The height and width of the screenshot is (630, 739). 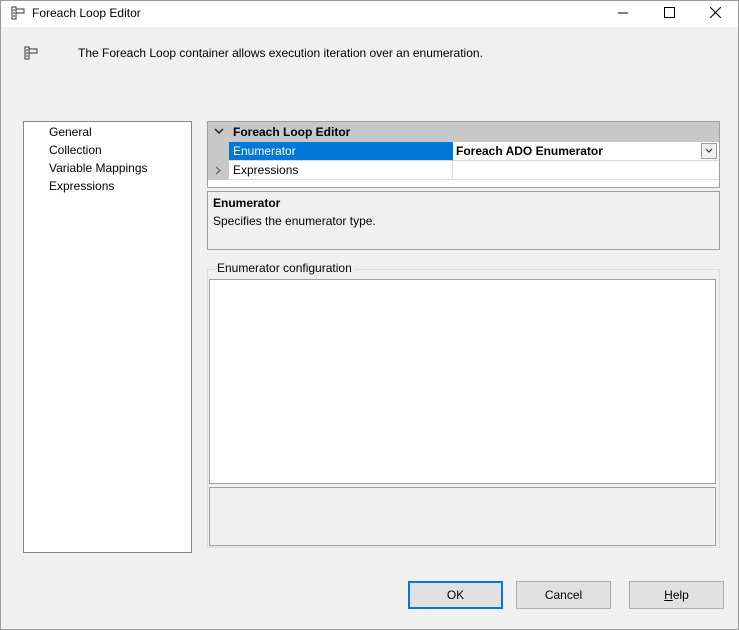 I want to click on property-name: Expressions, so click(x=341, y=170).